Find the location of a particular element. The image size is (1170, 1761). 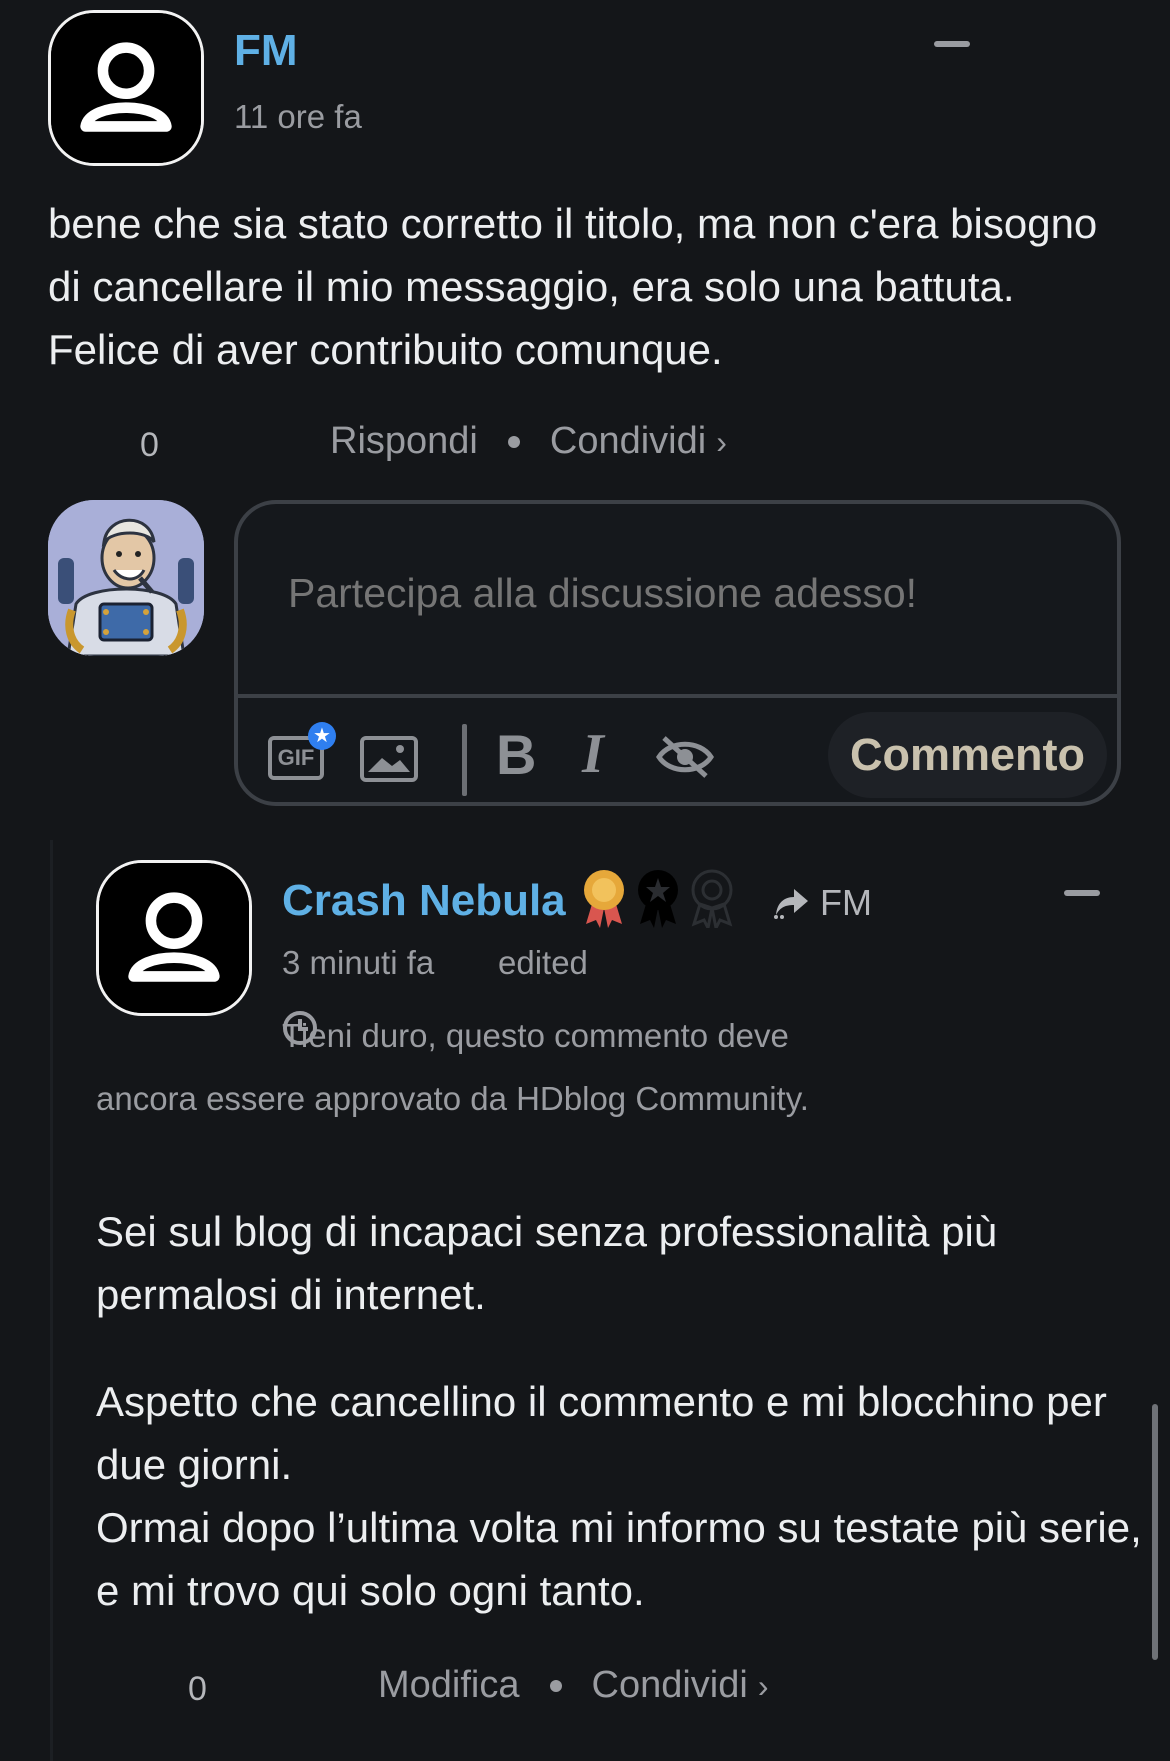

reply-button: Rispondi is located at coordinates (404, 441).